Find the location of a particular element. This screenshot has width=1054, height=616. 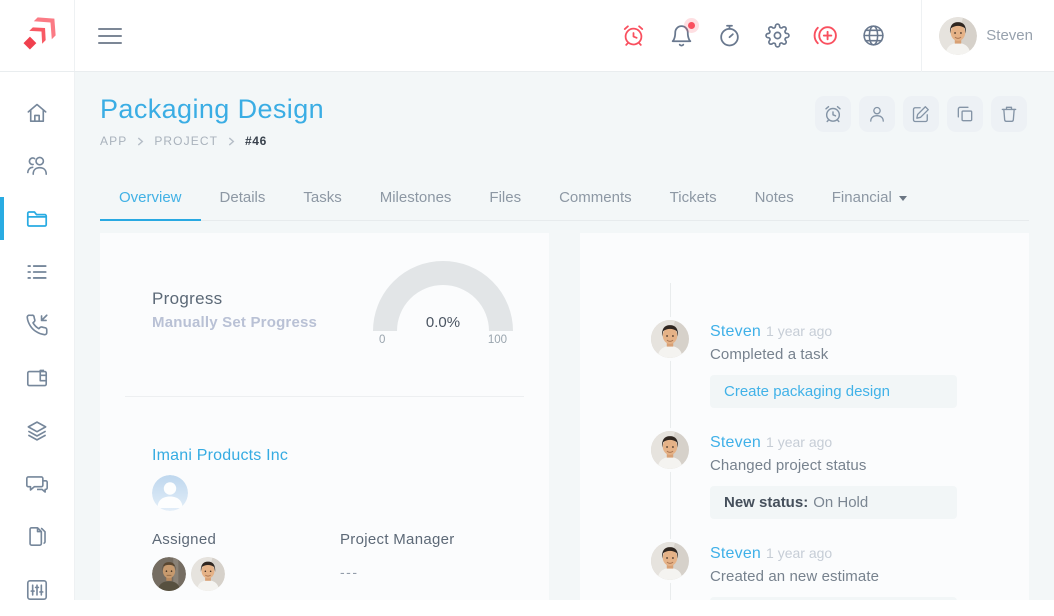

activity-detail-box: New status: On Hold is located at coordinates (833, 502).